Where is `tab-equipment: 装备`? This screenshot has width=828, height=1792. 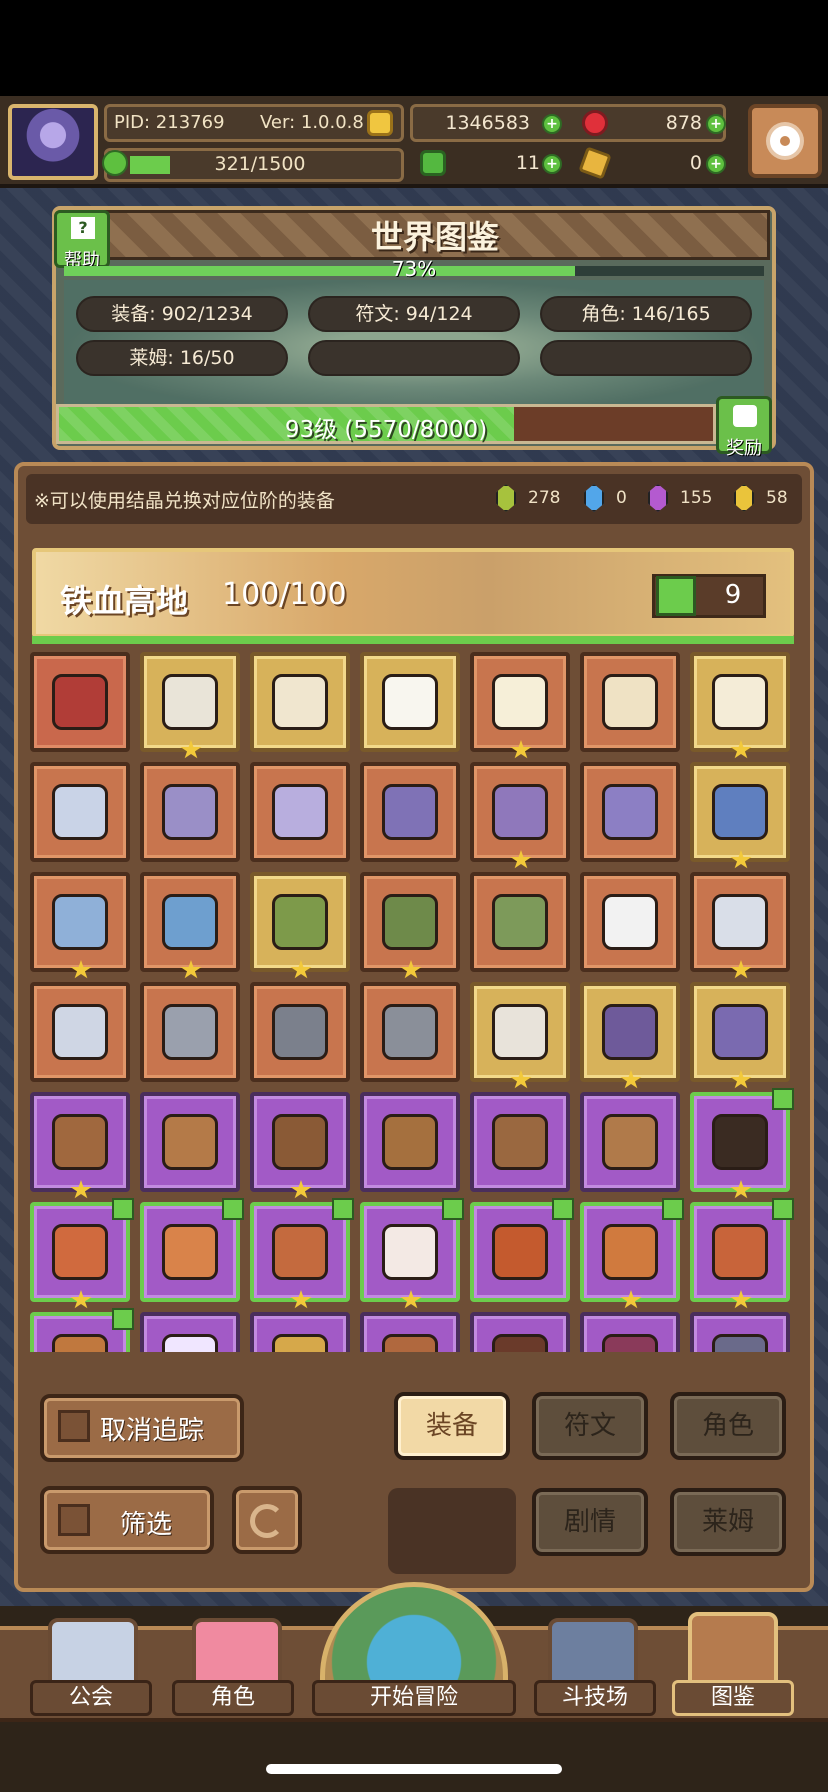
tab-equipment: 装备 is located at coordinates (452, 1426).